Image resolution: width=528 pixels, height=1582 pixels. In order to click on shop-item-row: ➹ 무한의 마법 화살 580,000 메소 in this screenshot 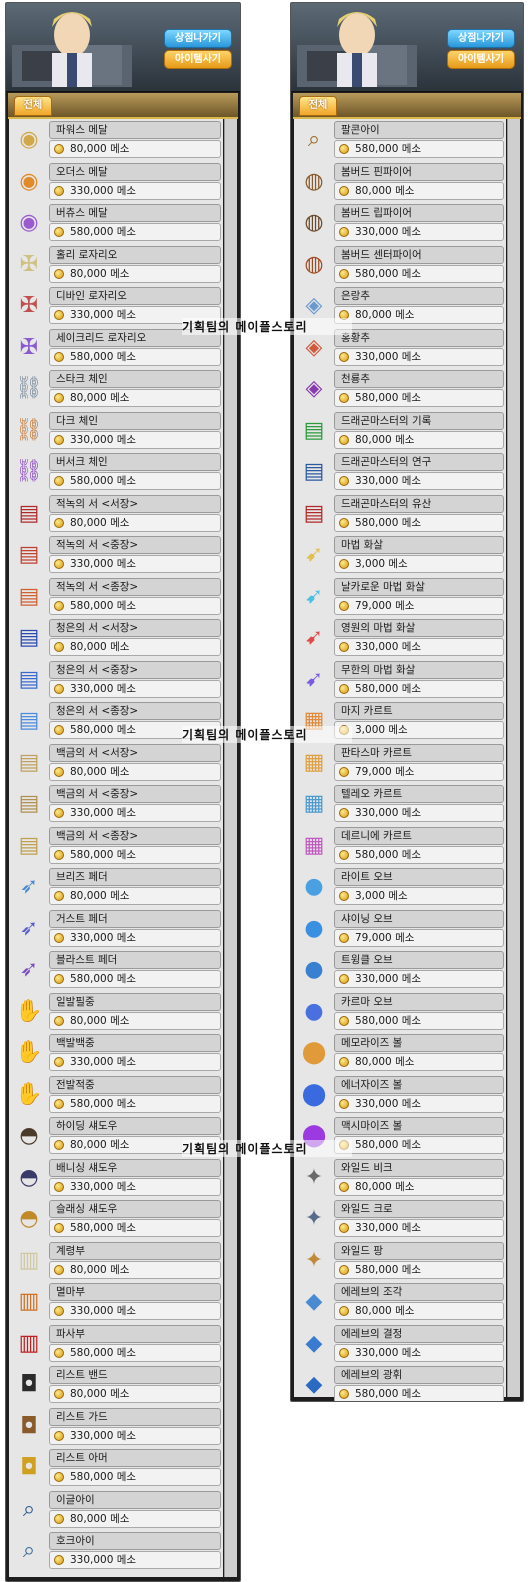, I will do `click(400, 680)`.